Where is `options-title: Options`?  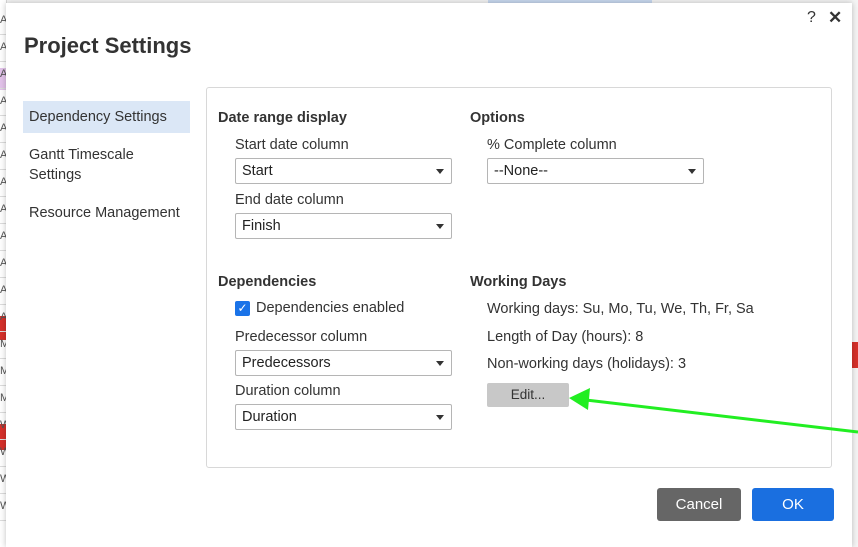
options-title: Options is located at coordinates (497, 118).